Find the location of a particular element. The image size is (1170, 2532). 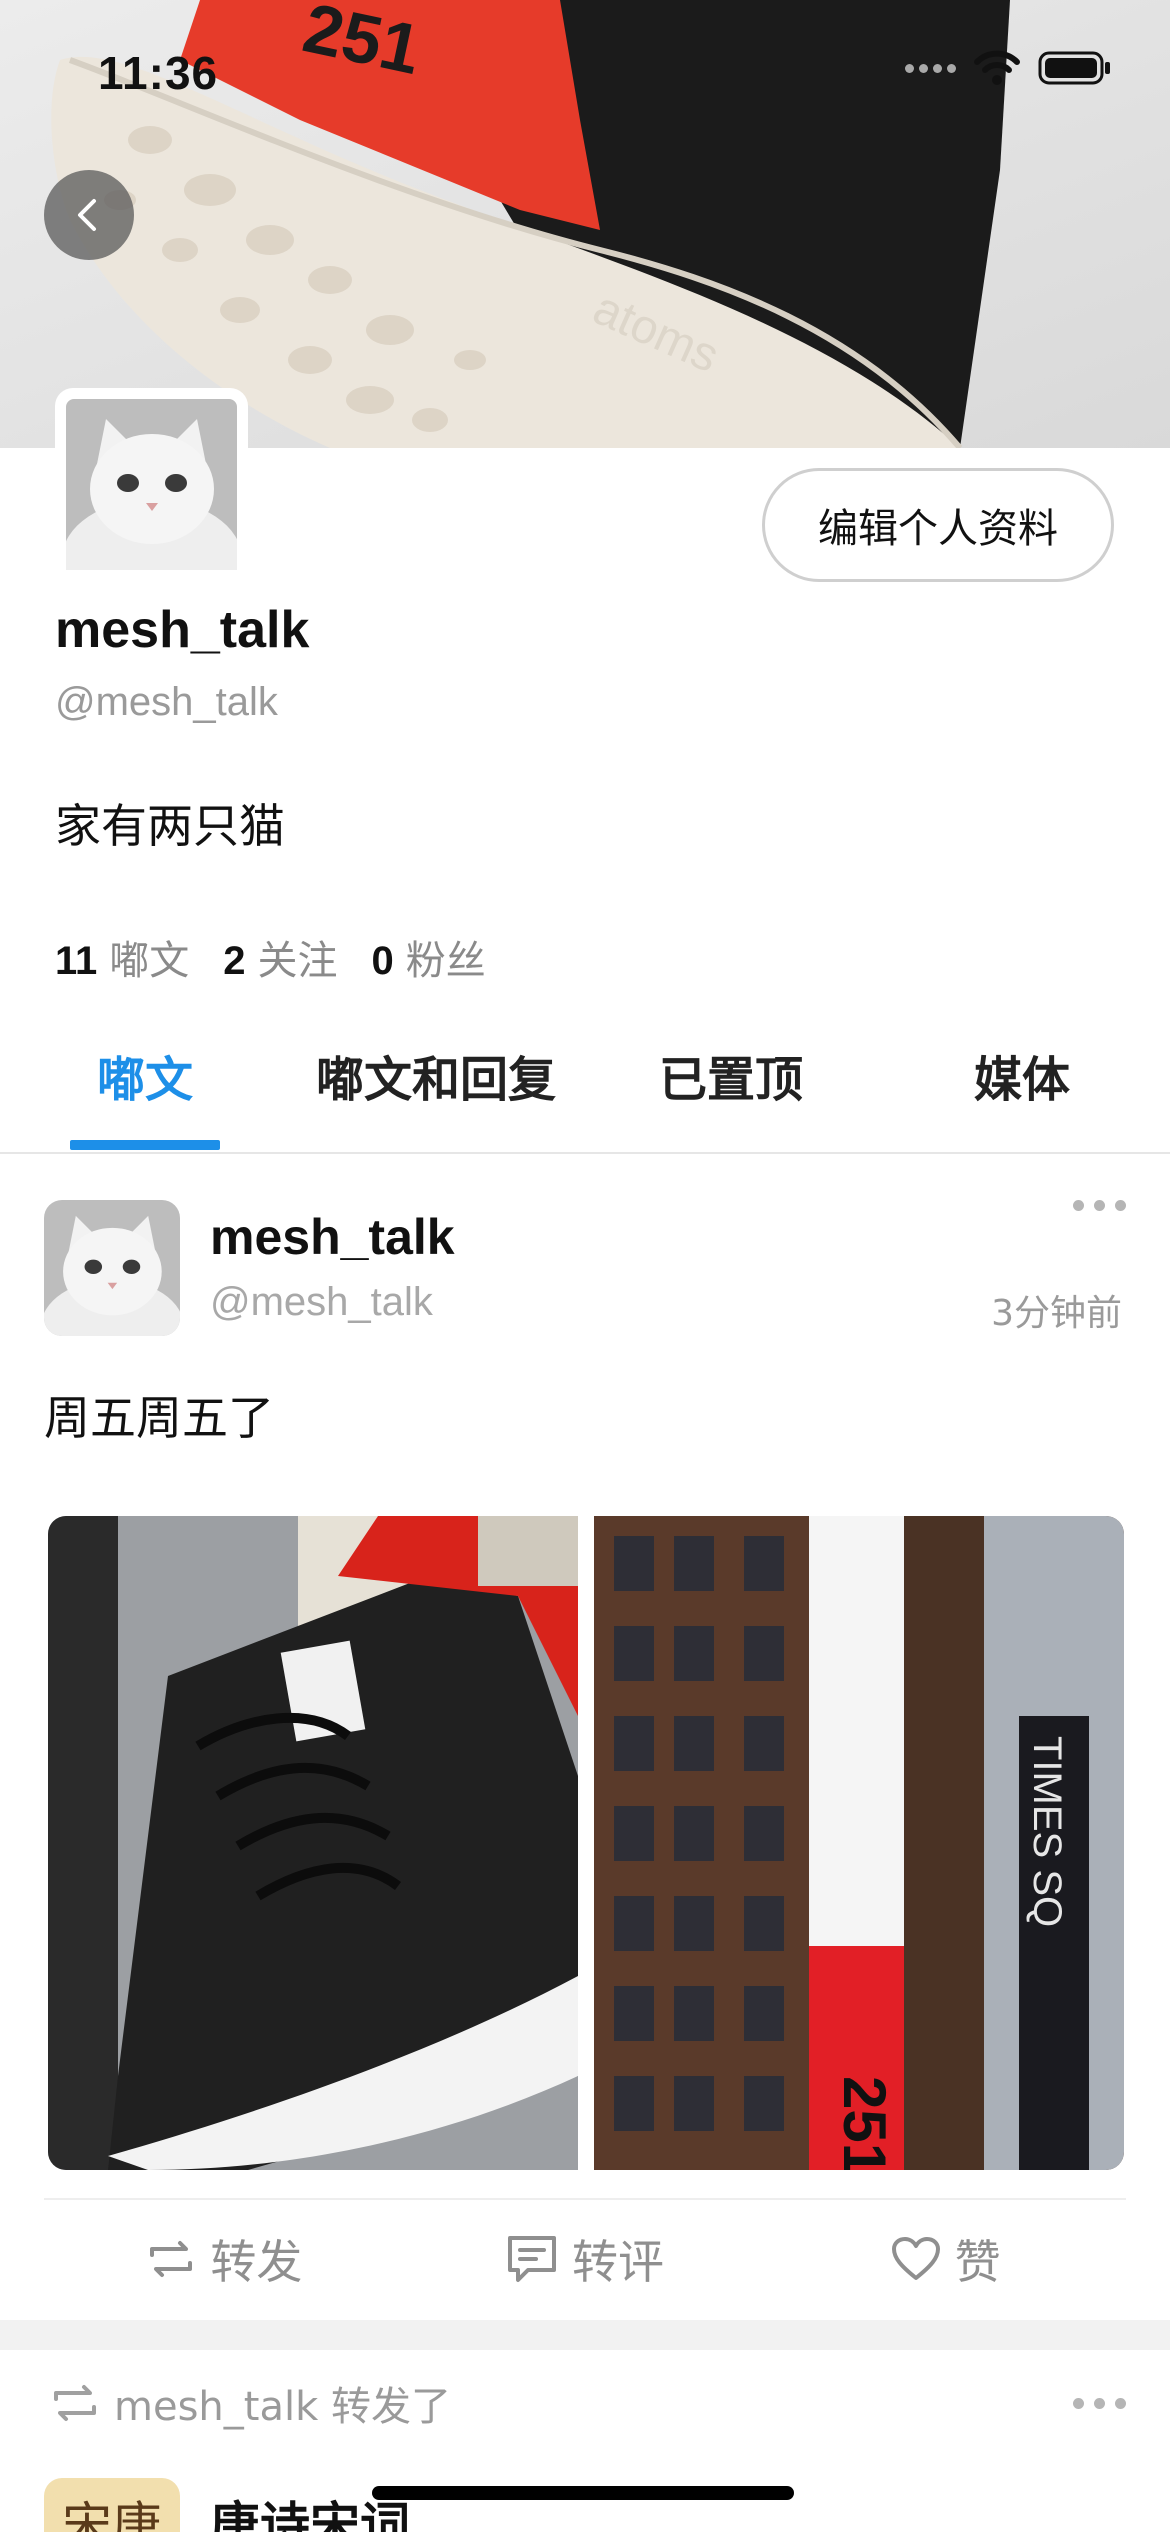

profile-stats: 11 嘟文 2 关注 0 粉丝 is located at coordinates (270, 957).